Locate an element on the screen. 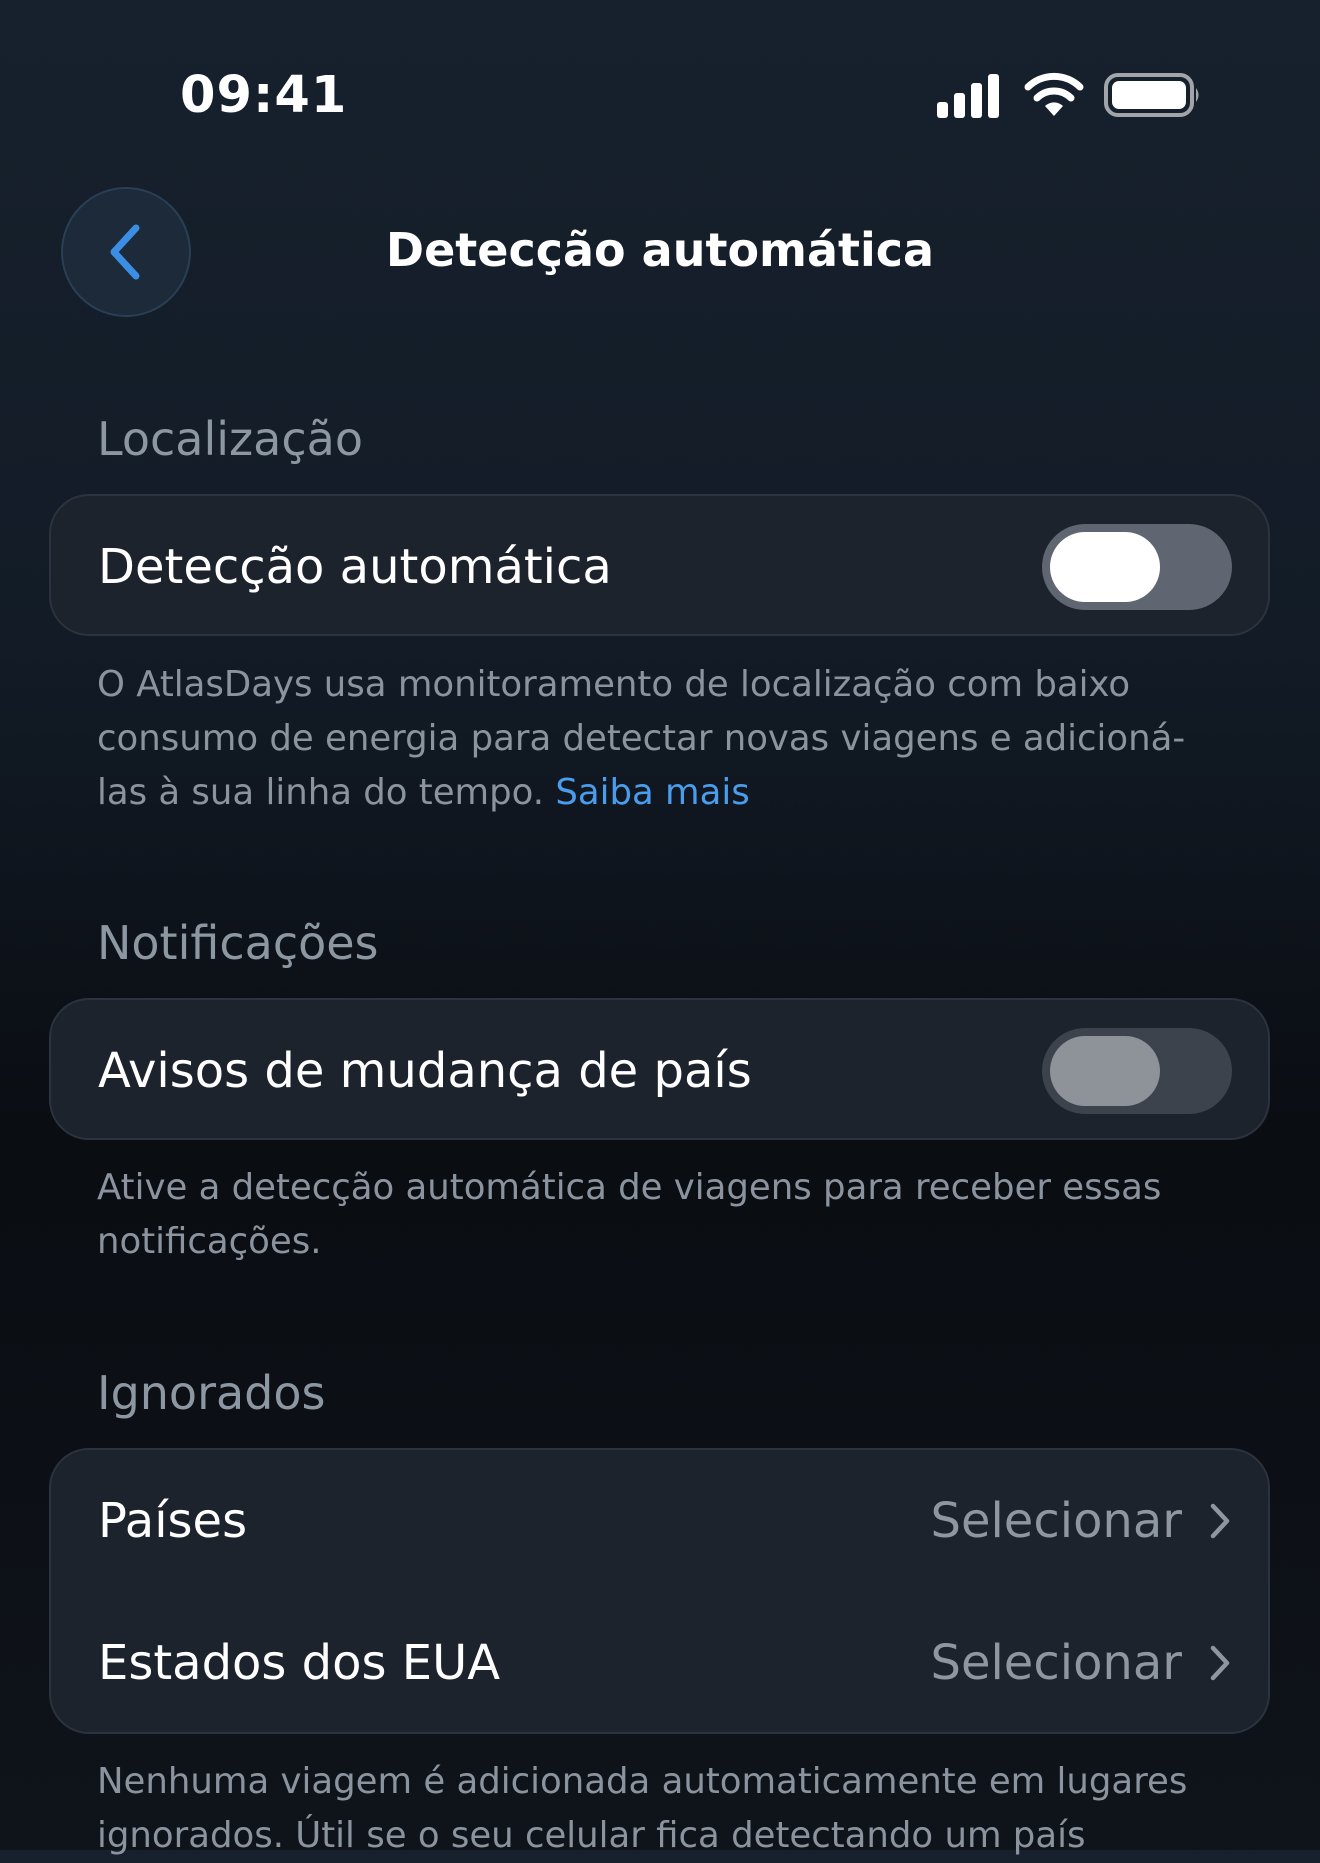  section-header-ignored: Ignorados is located at coordinates (211, 1393).